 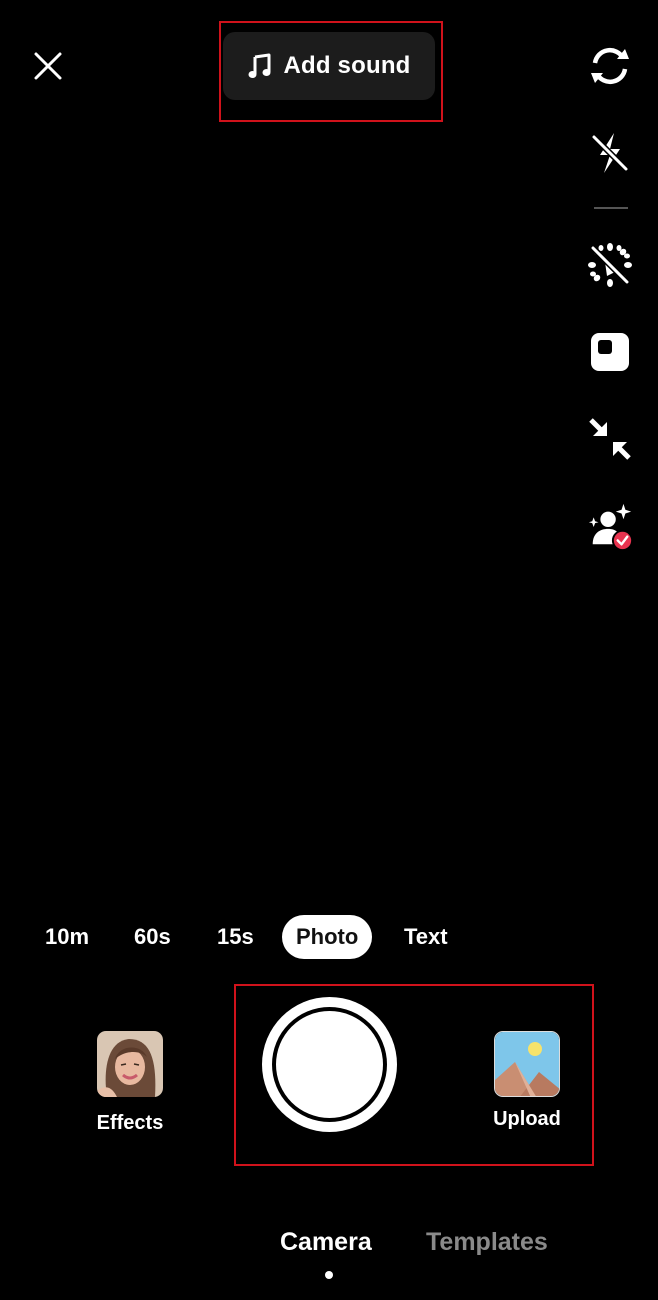 What do you see at coordinates (130, 1123) in the screenshot?
I see `effects-label: Effects` at bounding box center [130, 1123].